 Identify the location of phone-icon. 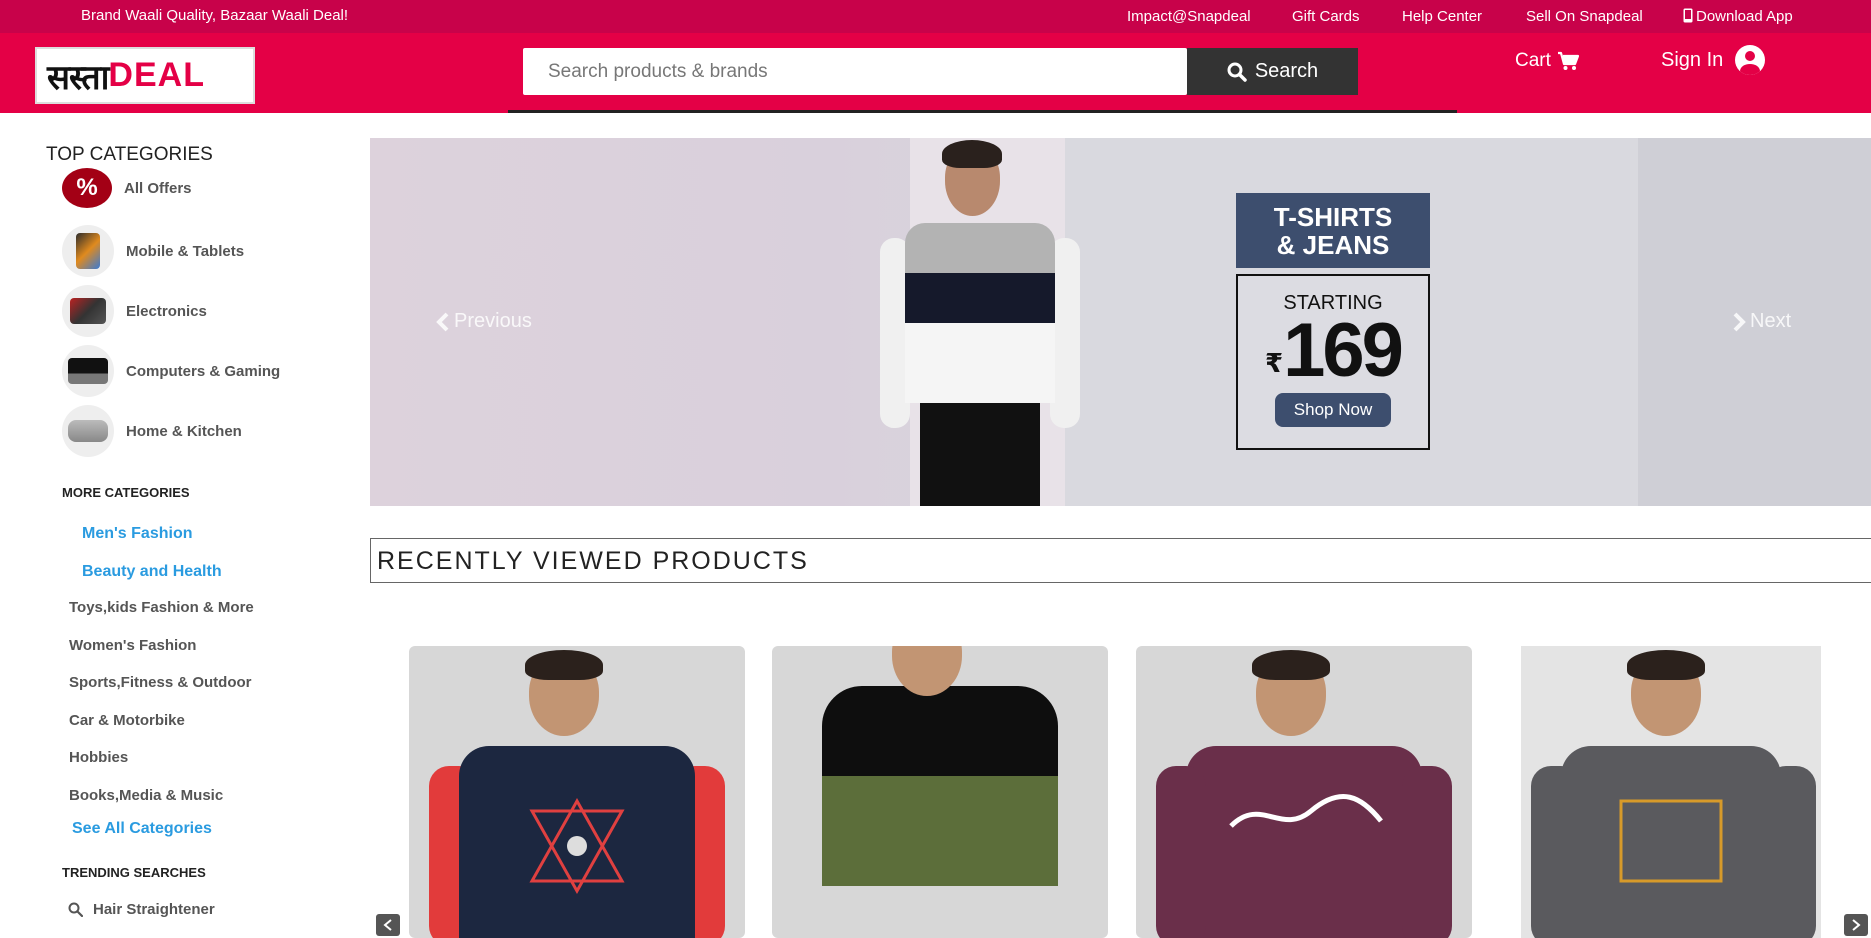
(1688, 15).